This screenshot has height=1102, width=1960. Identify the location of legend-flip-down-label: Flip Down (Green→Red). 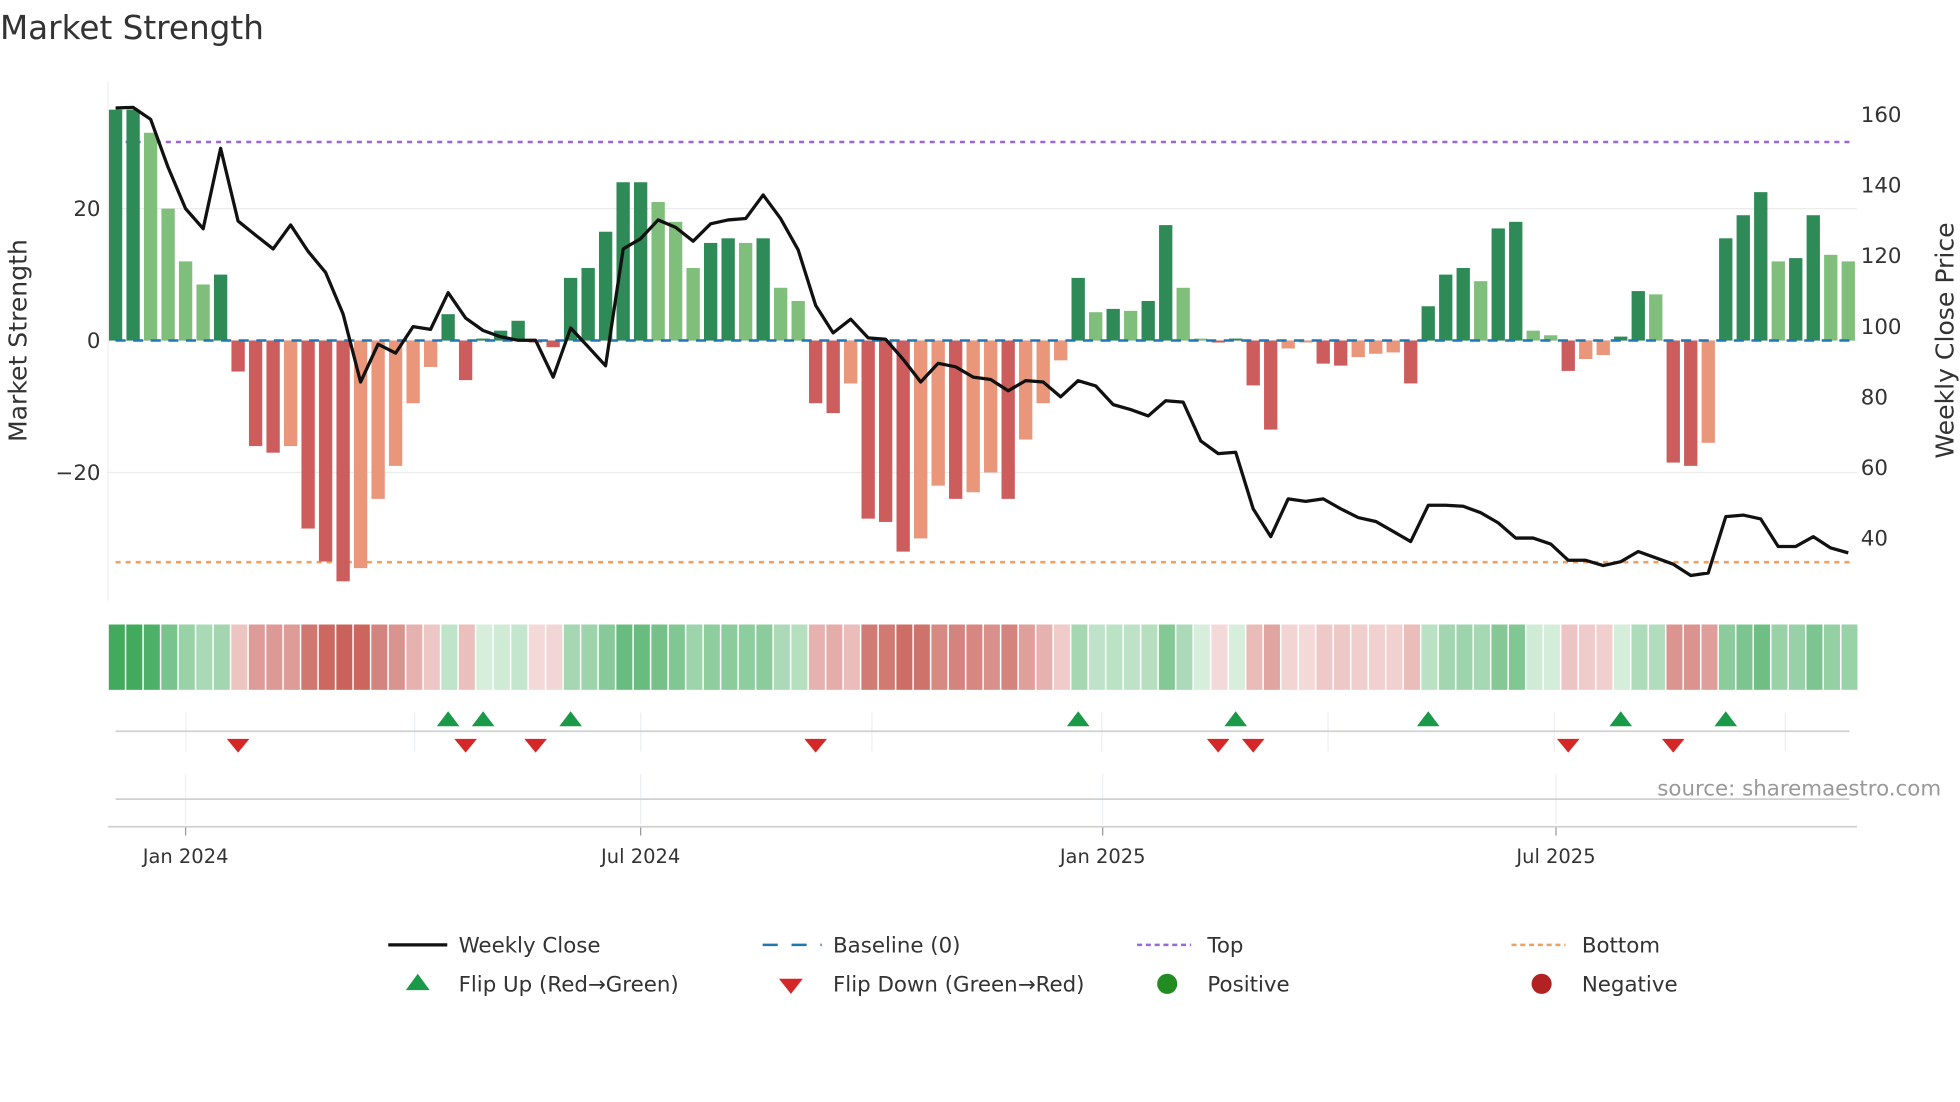
(958, 984).